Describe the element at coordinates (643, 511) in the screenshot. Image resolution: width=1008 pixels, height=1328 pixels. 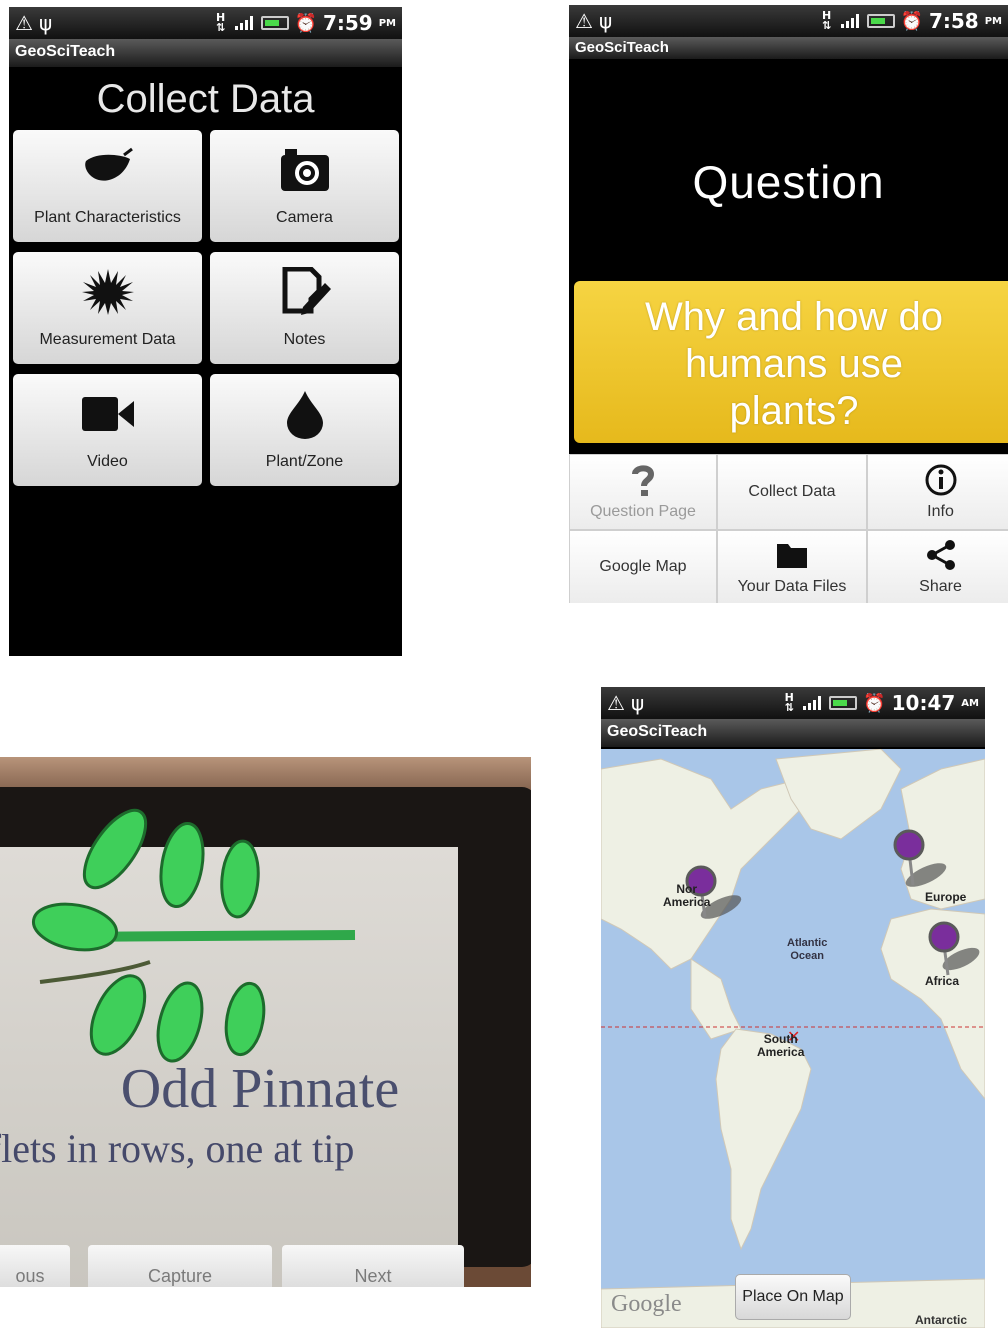
I see `menu-label: Question Page` at that location.